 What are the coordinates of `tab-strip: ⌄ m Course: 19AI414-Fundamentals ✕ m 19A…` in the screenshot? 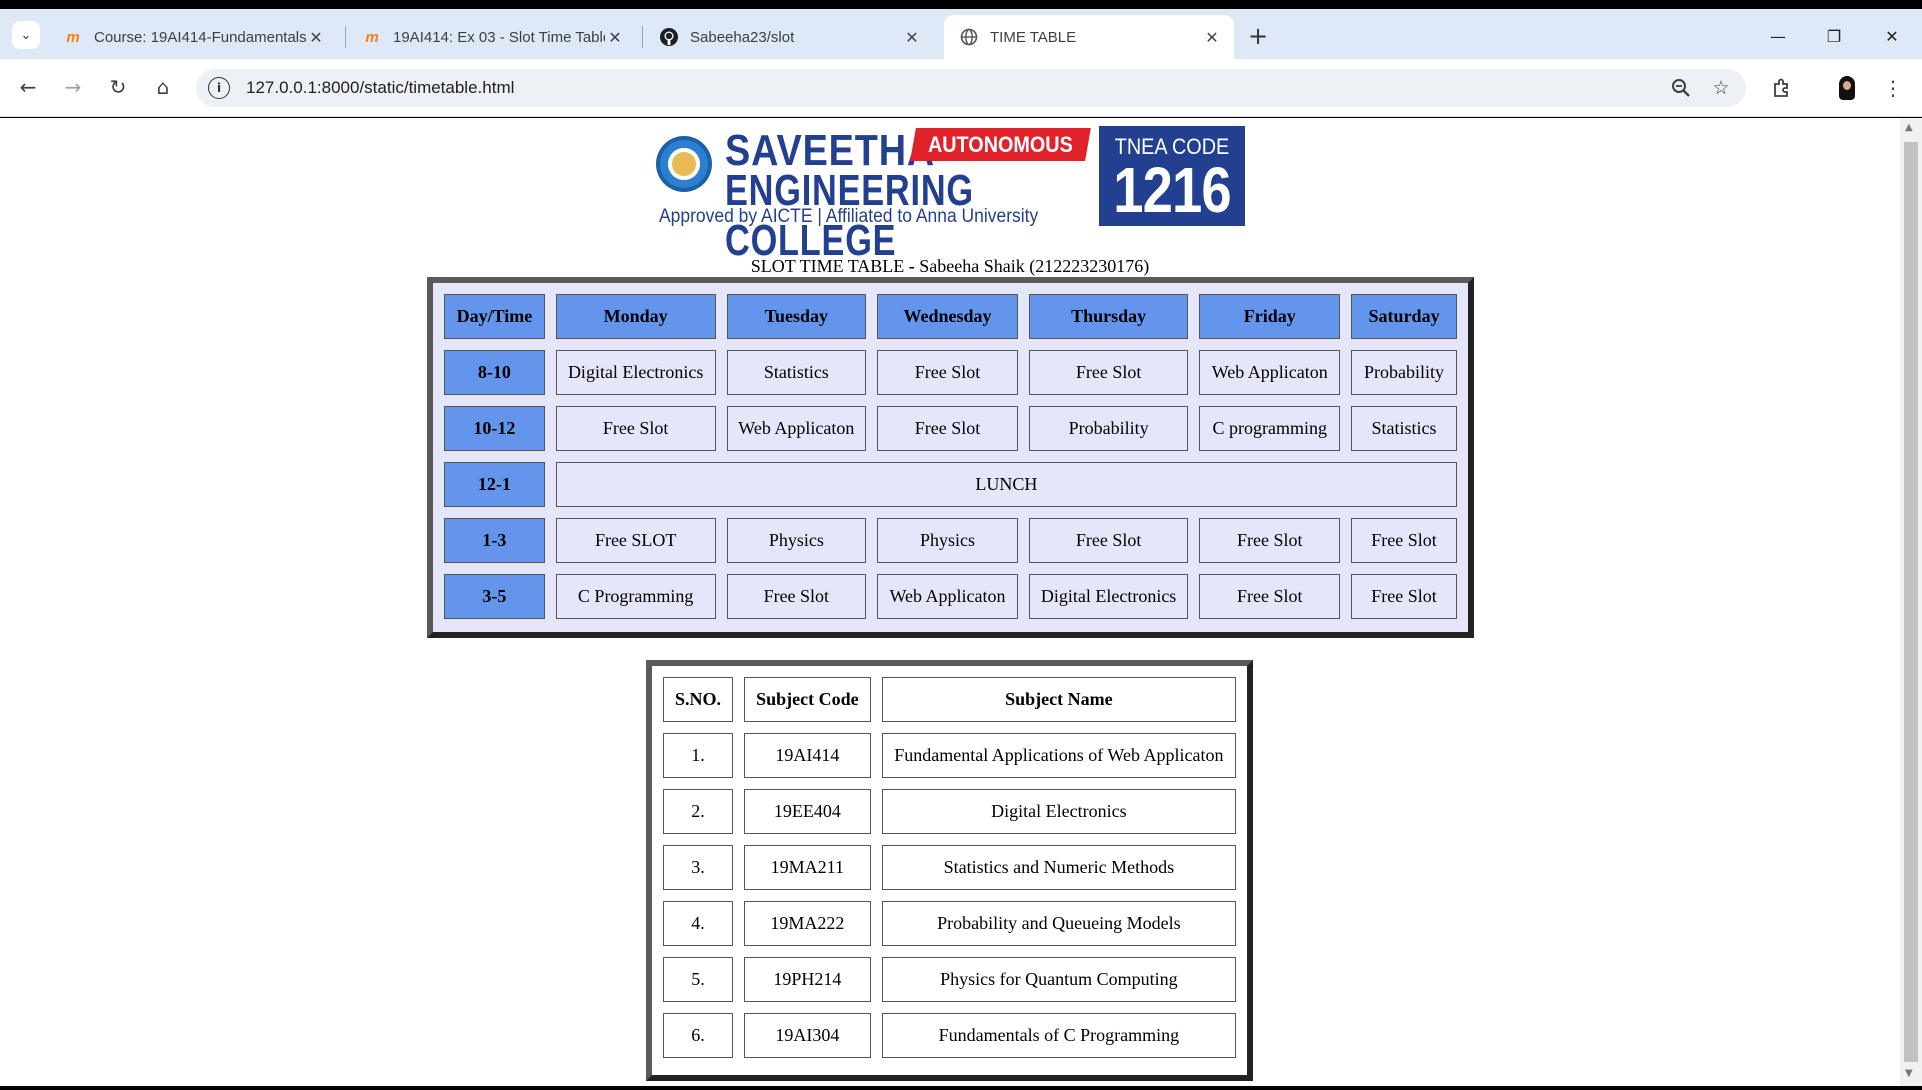 It's located at (961, 34).